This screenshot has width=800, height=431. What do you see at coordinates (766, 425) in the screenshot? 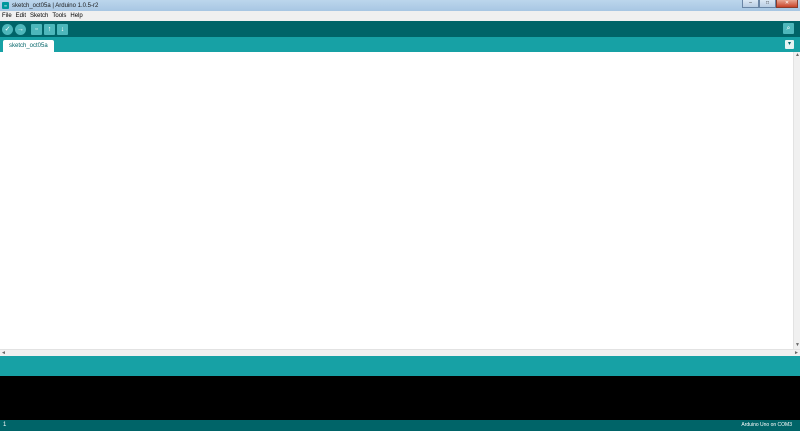
I see `board-port-info: Arduino Uno on COM3` at bounding box center [766, 425].